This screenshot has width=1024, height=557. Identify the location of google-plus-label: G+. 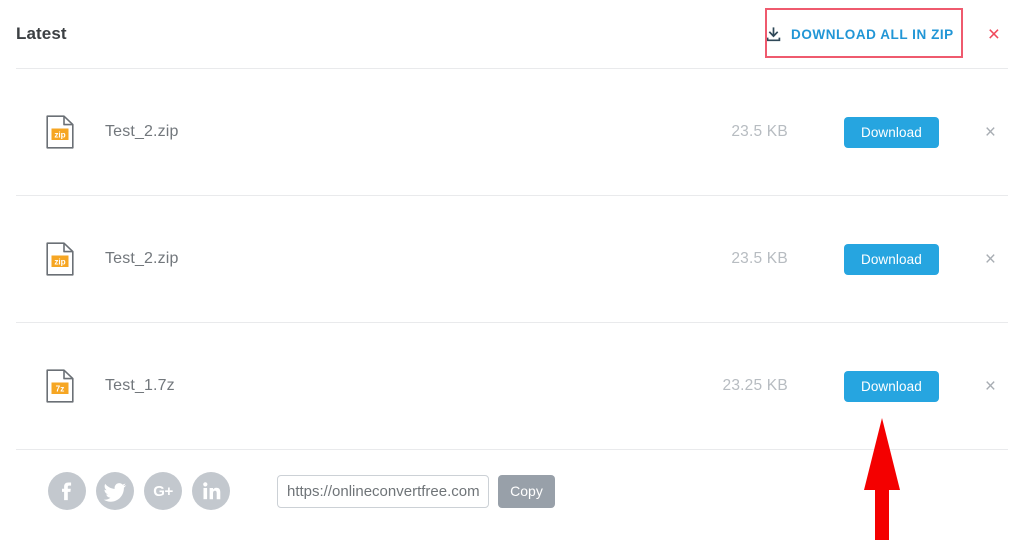
(163, 491).